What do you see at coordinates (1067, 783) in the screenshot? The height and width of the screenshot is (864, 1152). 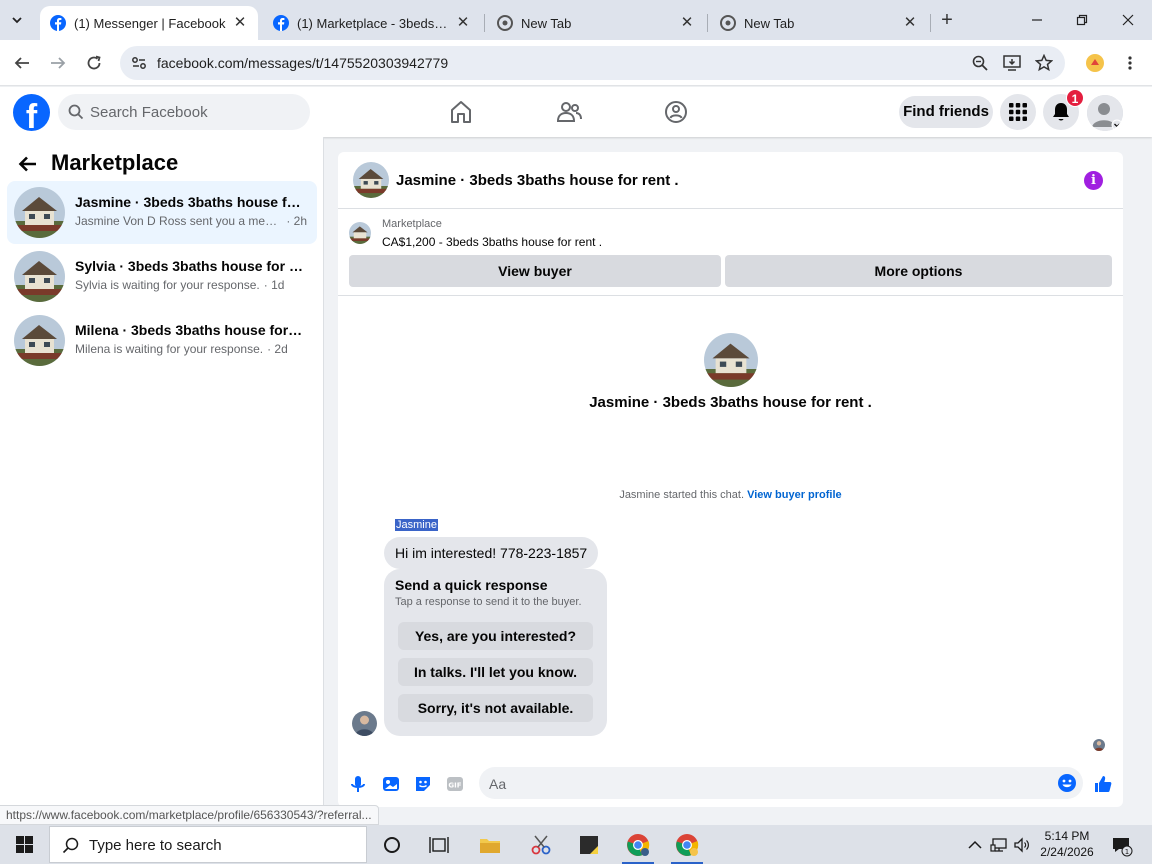 I see `emoji-icon` at bounding box center [1067, 783].